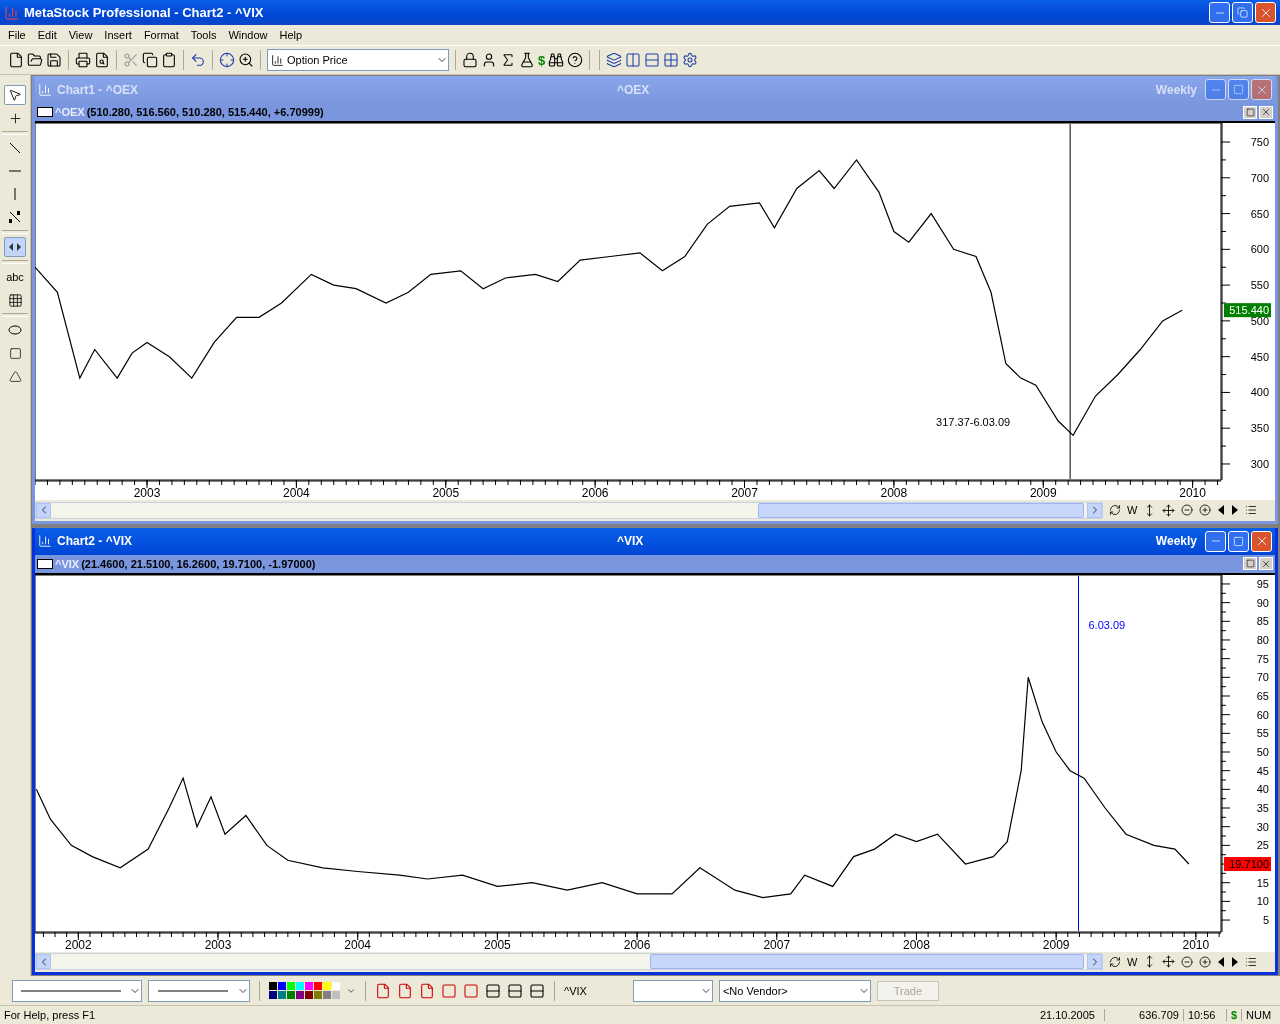  What do you see at coordinates (15, 277) in the screenshot?
I see `text-tool: abc` at bounding box center [15, 277].